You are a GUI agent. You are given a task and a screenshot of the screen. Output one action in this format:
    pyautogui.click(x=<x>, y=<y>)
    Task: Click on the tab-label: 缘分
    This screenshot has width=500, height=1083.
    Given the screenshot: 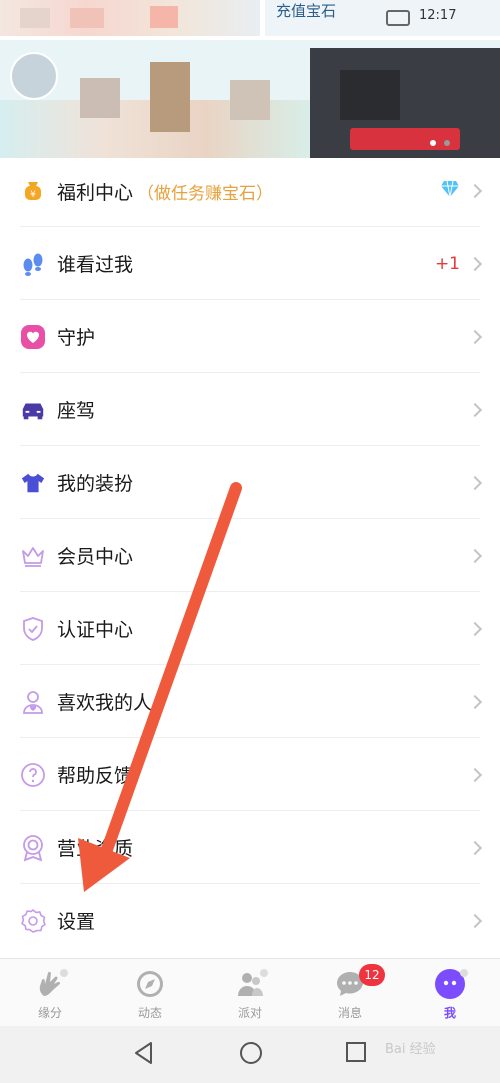 What is the action you would take?
    pyautogui.click(x=49, y=1013)
    